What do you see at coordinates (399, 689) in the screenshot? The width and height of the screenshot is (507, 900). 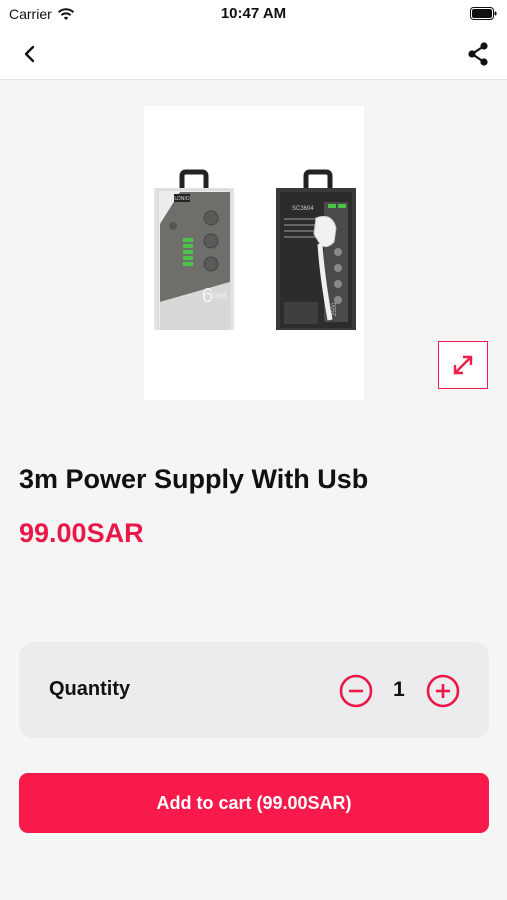 I see `quantity-value: 1` at bounding box center [399, 689].